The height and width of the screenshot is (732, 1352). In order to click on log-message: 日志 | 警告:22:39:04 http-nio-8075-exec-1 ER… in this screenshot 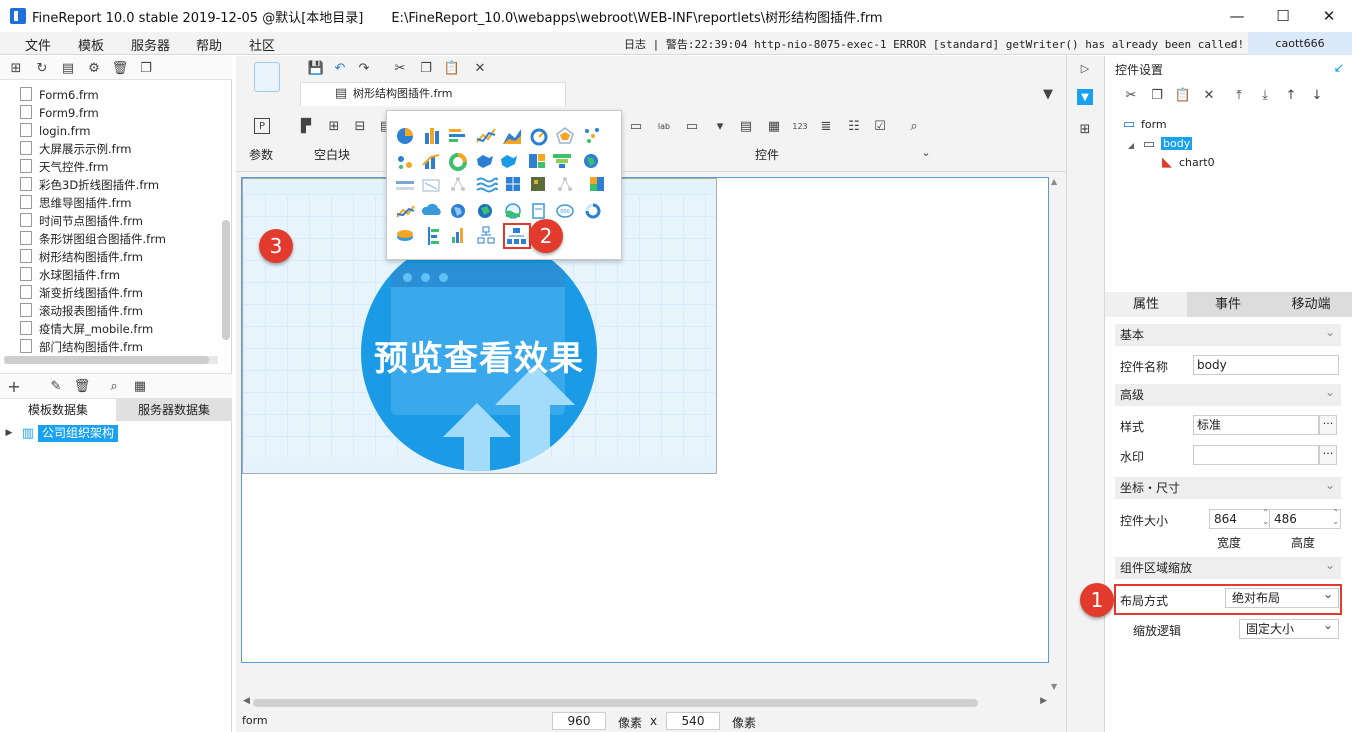, I will do `click(934, 44)`.